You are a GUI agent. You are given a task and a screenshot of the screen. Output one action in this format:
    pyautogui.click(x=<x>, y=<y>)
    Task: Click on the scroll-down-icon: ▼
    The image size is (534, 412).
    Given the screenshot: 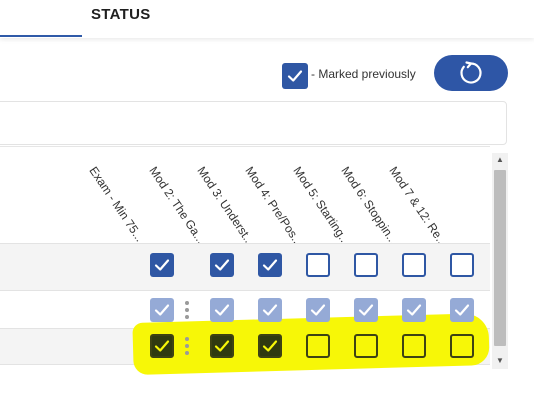 What is the action you would take?
    pyautogui.click(x=500, y=361)
    